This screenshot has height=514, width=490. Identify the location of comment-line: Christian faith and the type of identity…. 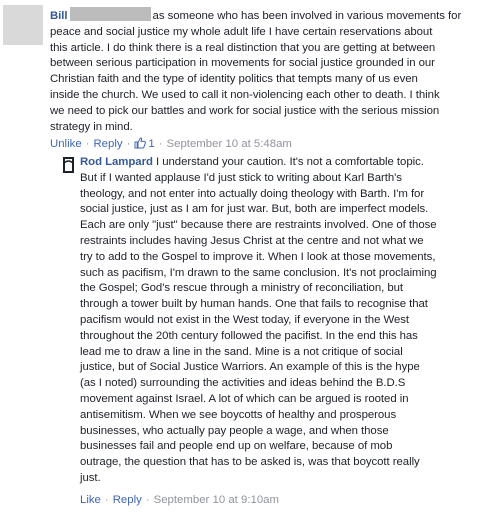
(234, 79).